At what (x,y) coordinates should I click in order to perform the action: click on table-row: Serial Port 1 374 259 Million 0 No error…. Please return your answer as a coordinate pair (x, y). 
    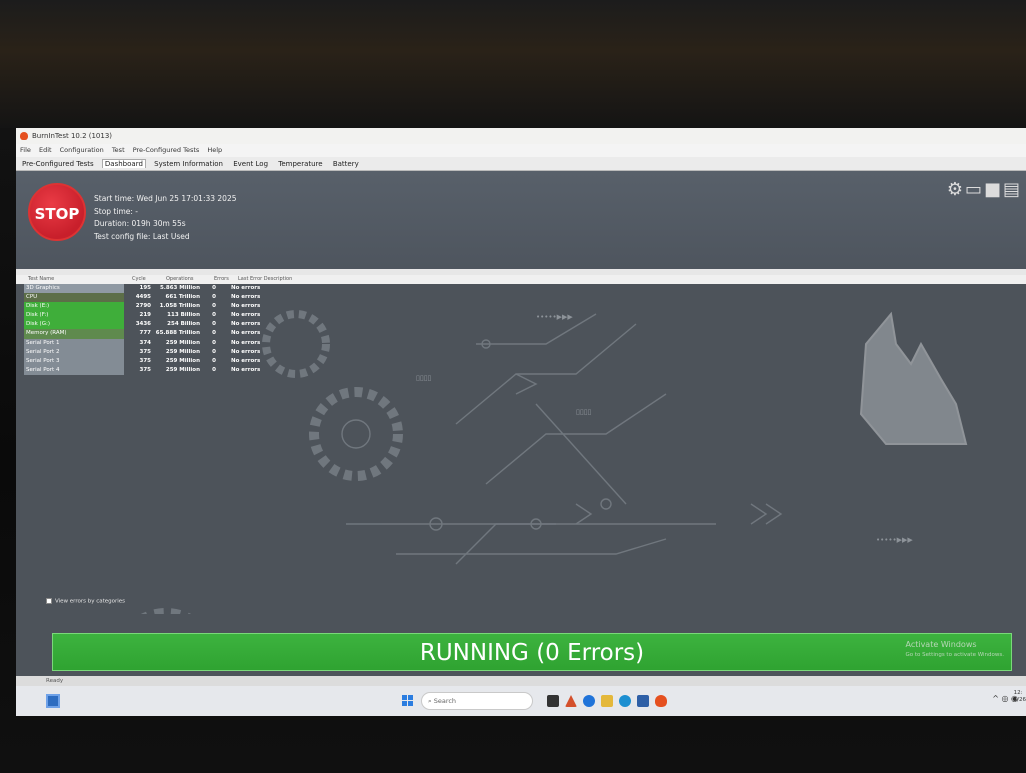
    Looking at the image, I should click on (158, 343).